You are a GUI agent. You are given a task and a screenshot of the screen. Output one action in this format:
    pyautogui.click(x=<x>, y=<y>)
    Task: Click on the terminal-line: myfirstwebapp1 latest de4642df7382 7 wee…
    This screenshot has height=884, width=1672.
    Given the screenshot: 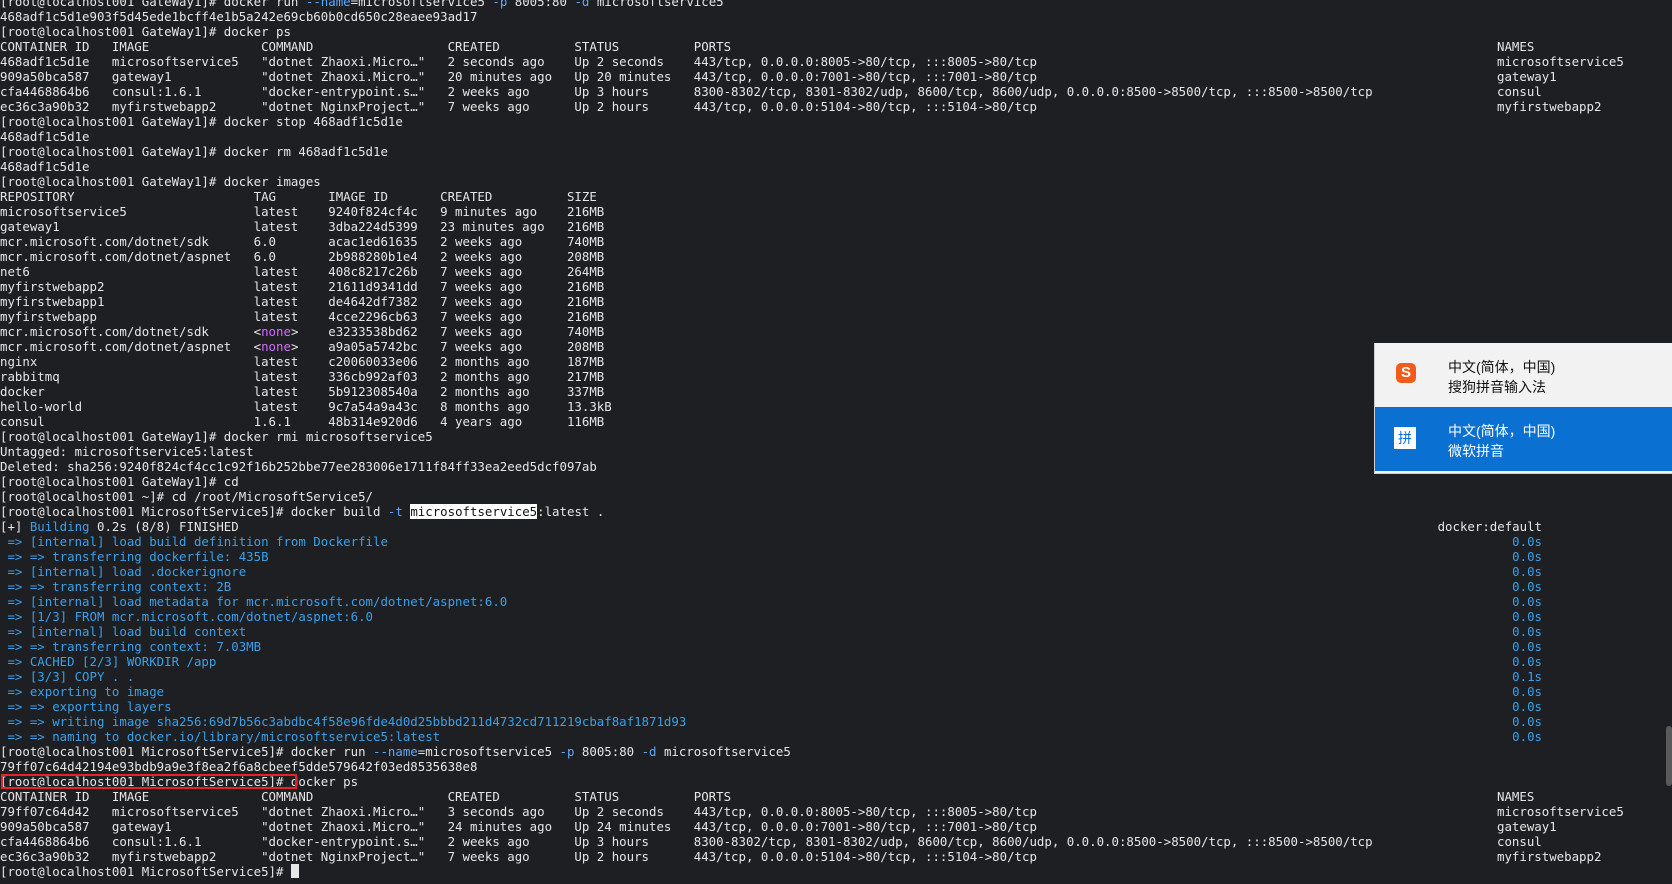 What is the action you would take?
    pyautogui.click(x=836, y=301)
    